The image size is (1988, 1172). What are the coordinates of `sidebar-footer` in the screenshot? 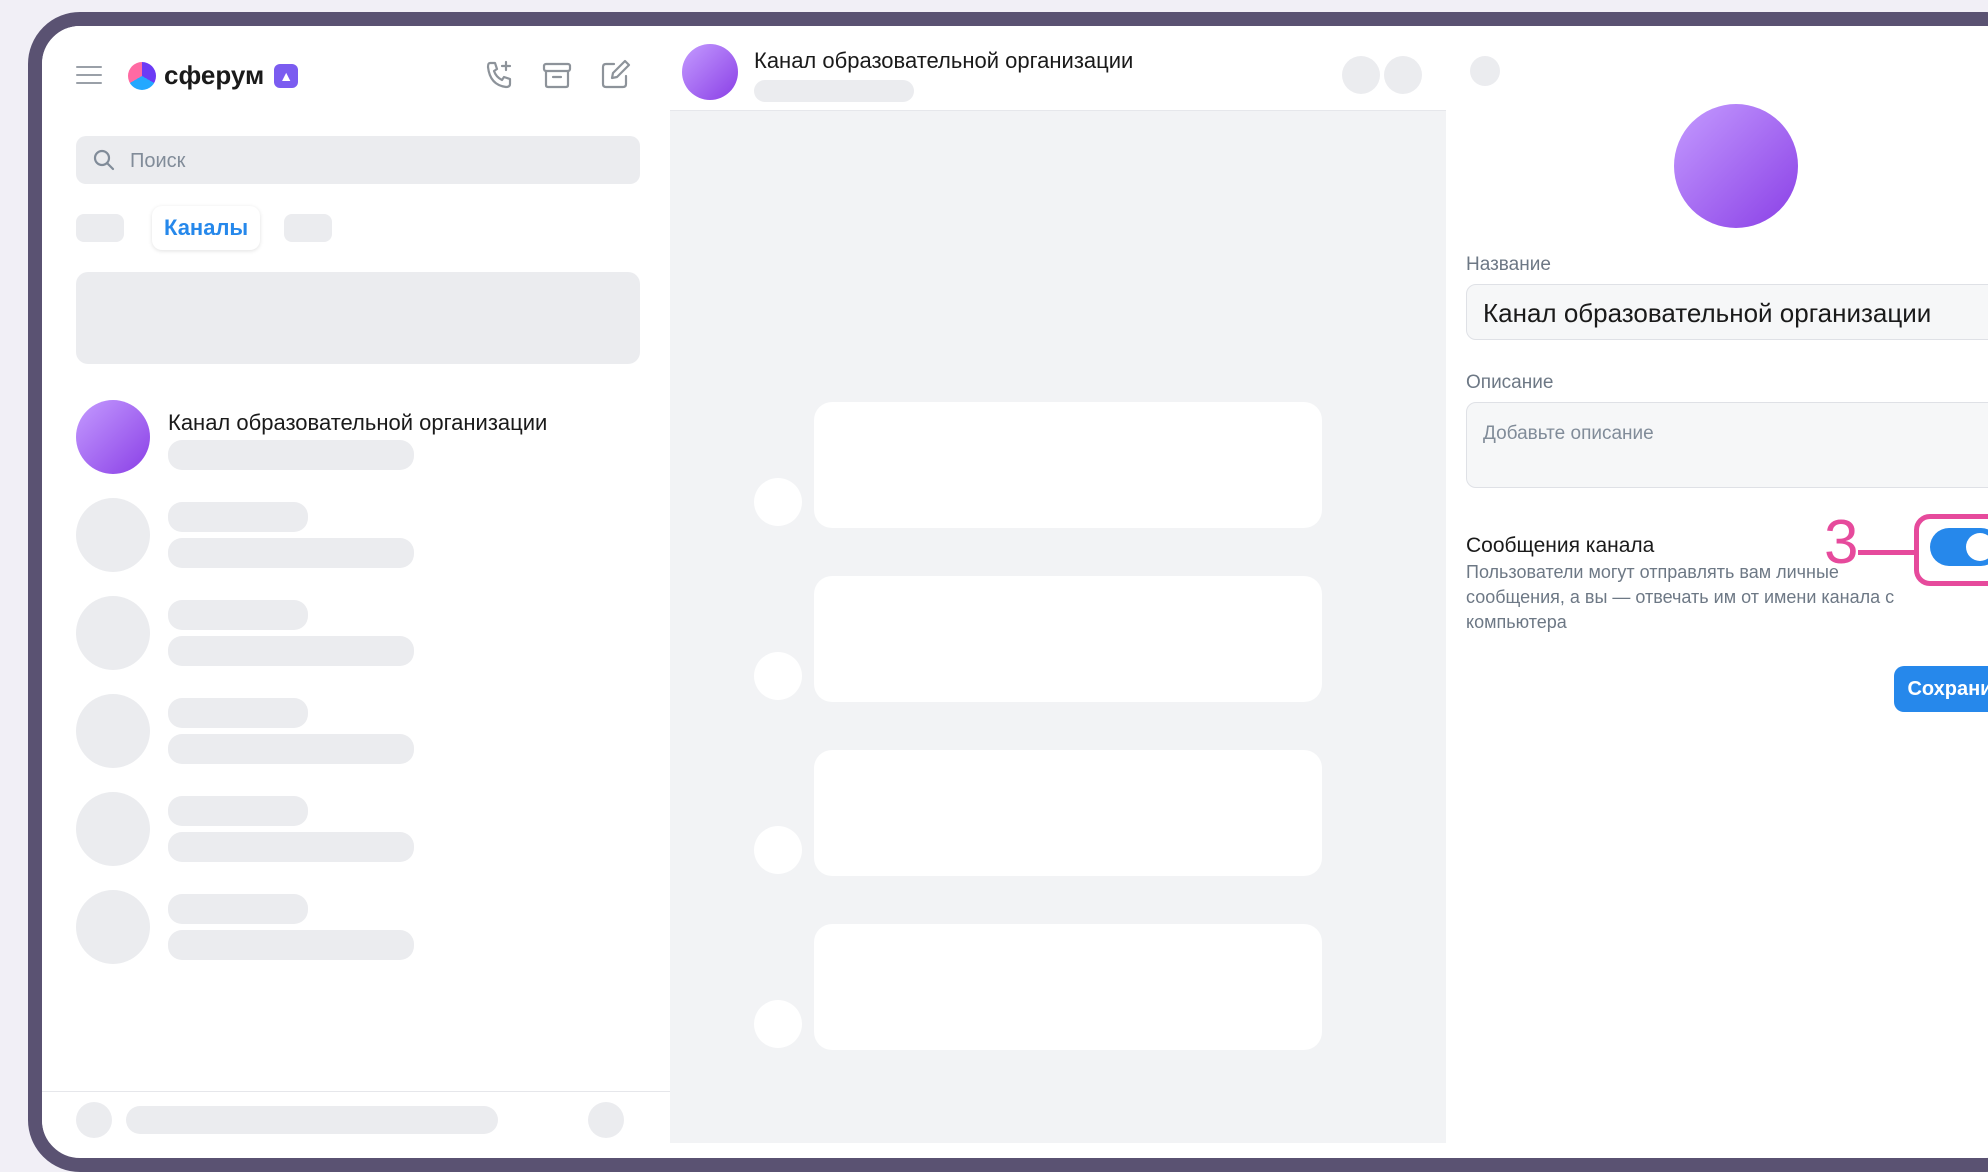 It's located at (356, 1117).